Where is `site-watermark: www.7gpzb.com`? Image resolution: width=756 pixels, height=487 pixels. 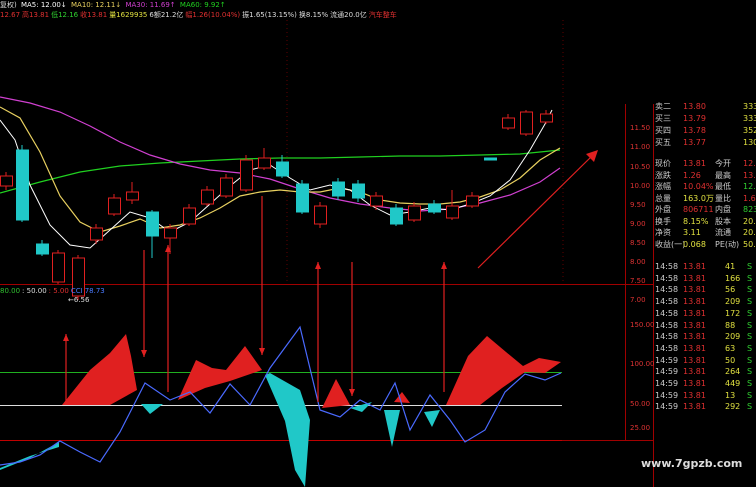
site-watermark: www.7gpzb.com is located at coordinates (692, 463).